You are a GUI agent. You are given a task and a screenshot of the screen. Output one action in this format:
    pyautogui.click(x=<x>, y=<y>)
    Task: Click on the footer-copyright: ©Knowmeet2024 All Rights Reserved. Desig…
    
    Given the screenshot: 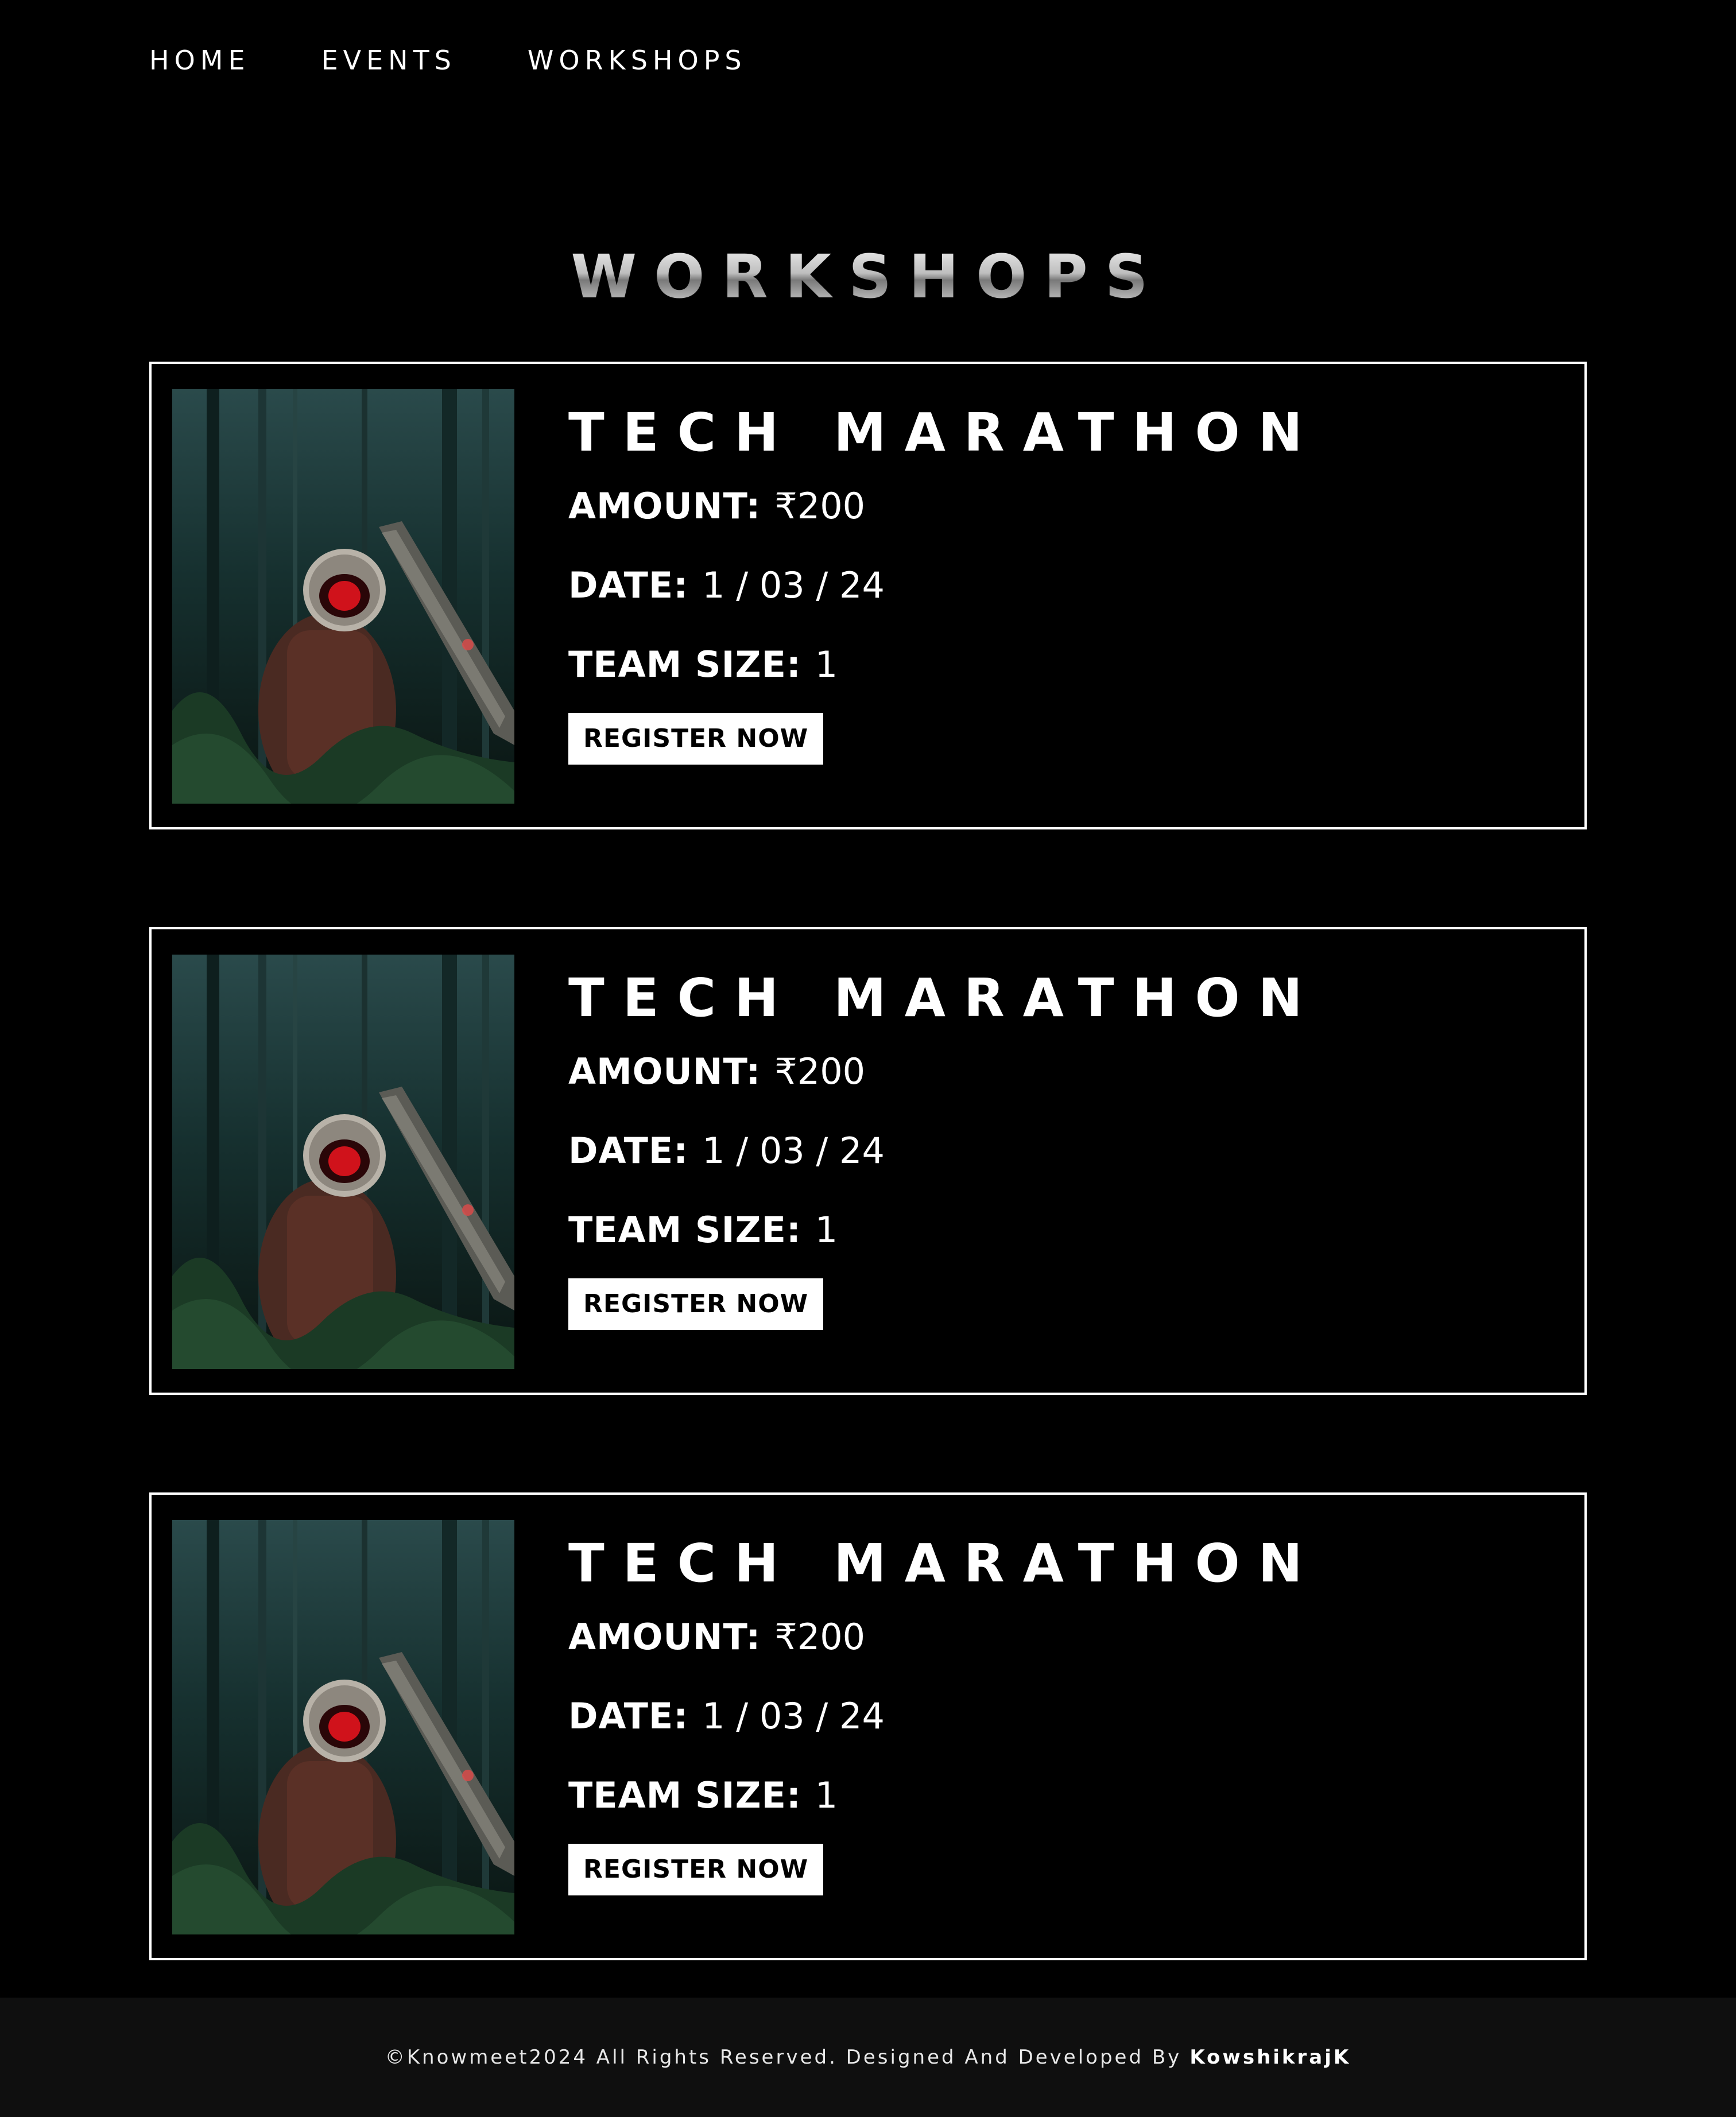 What is the action you would take?
    pyautogui.click(x=783, y=2057)
    